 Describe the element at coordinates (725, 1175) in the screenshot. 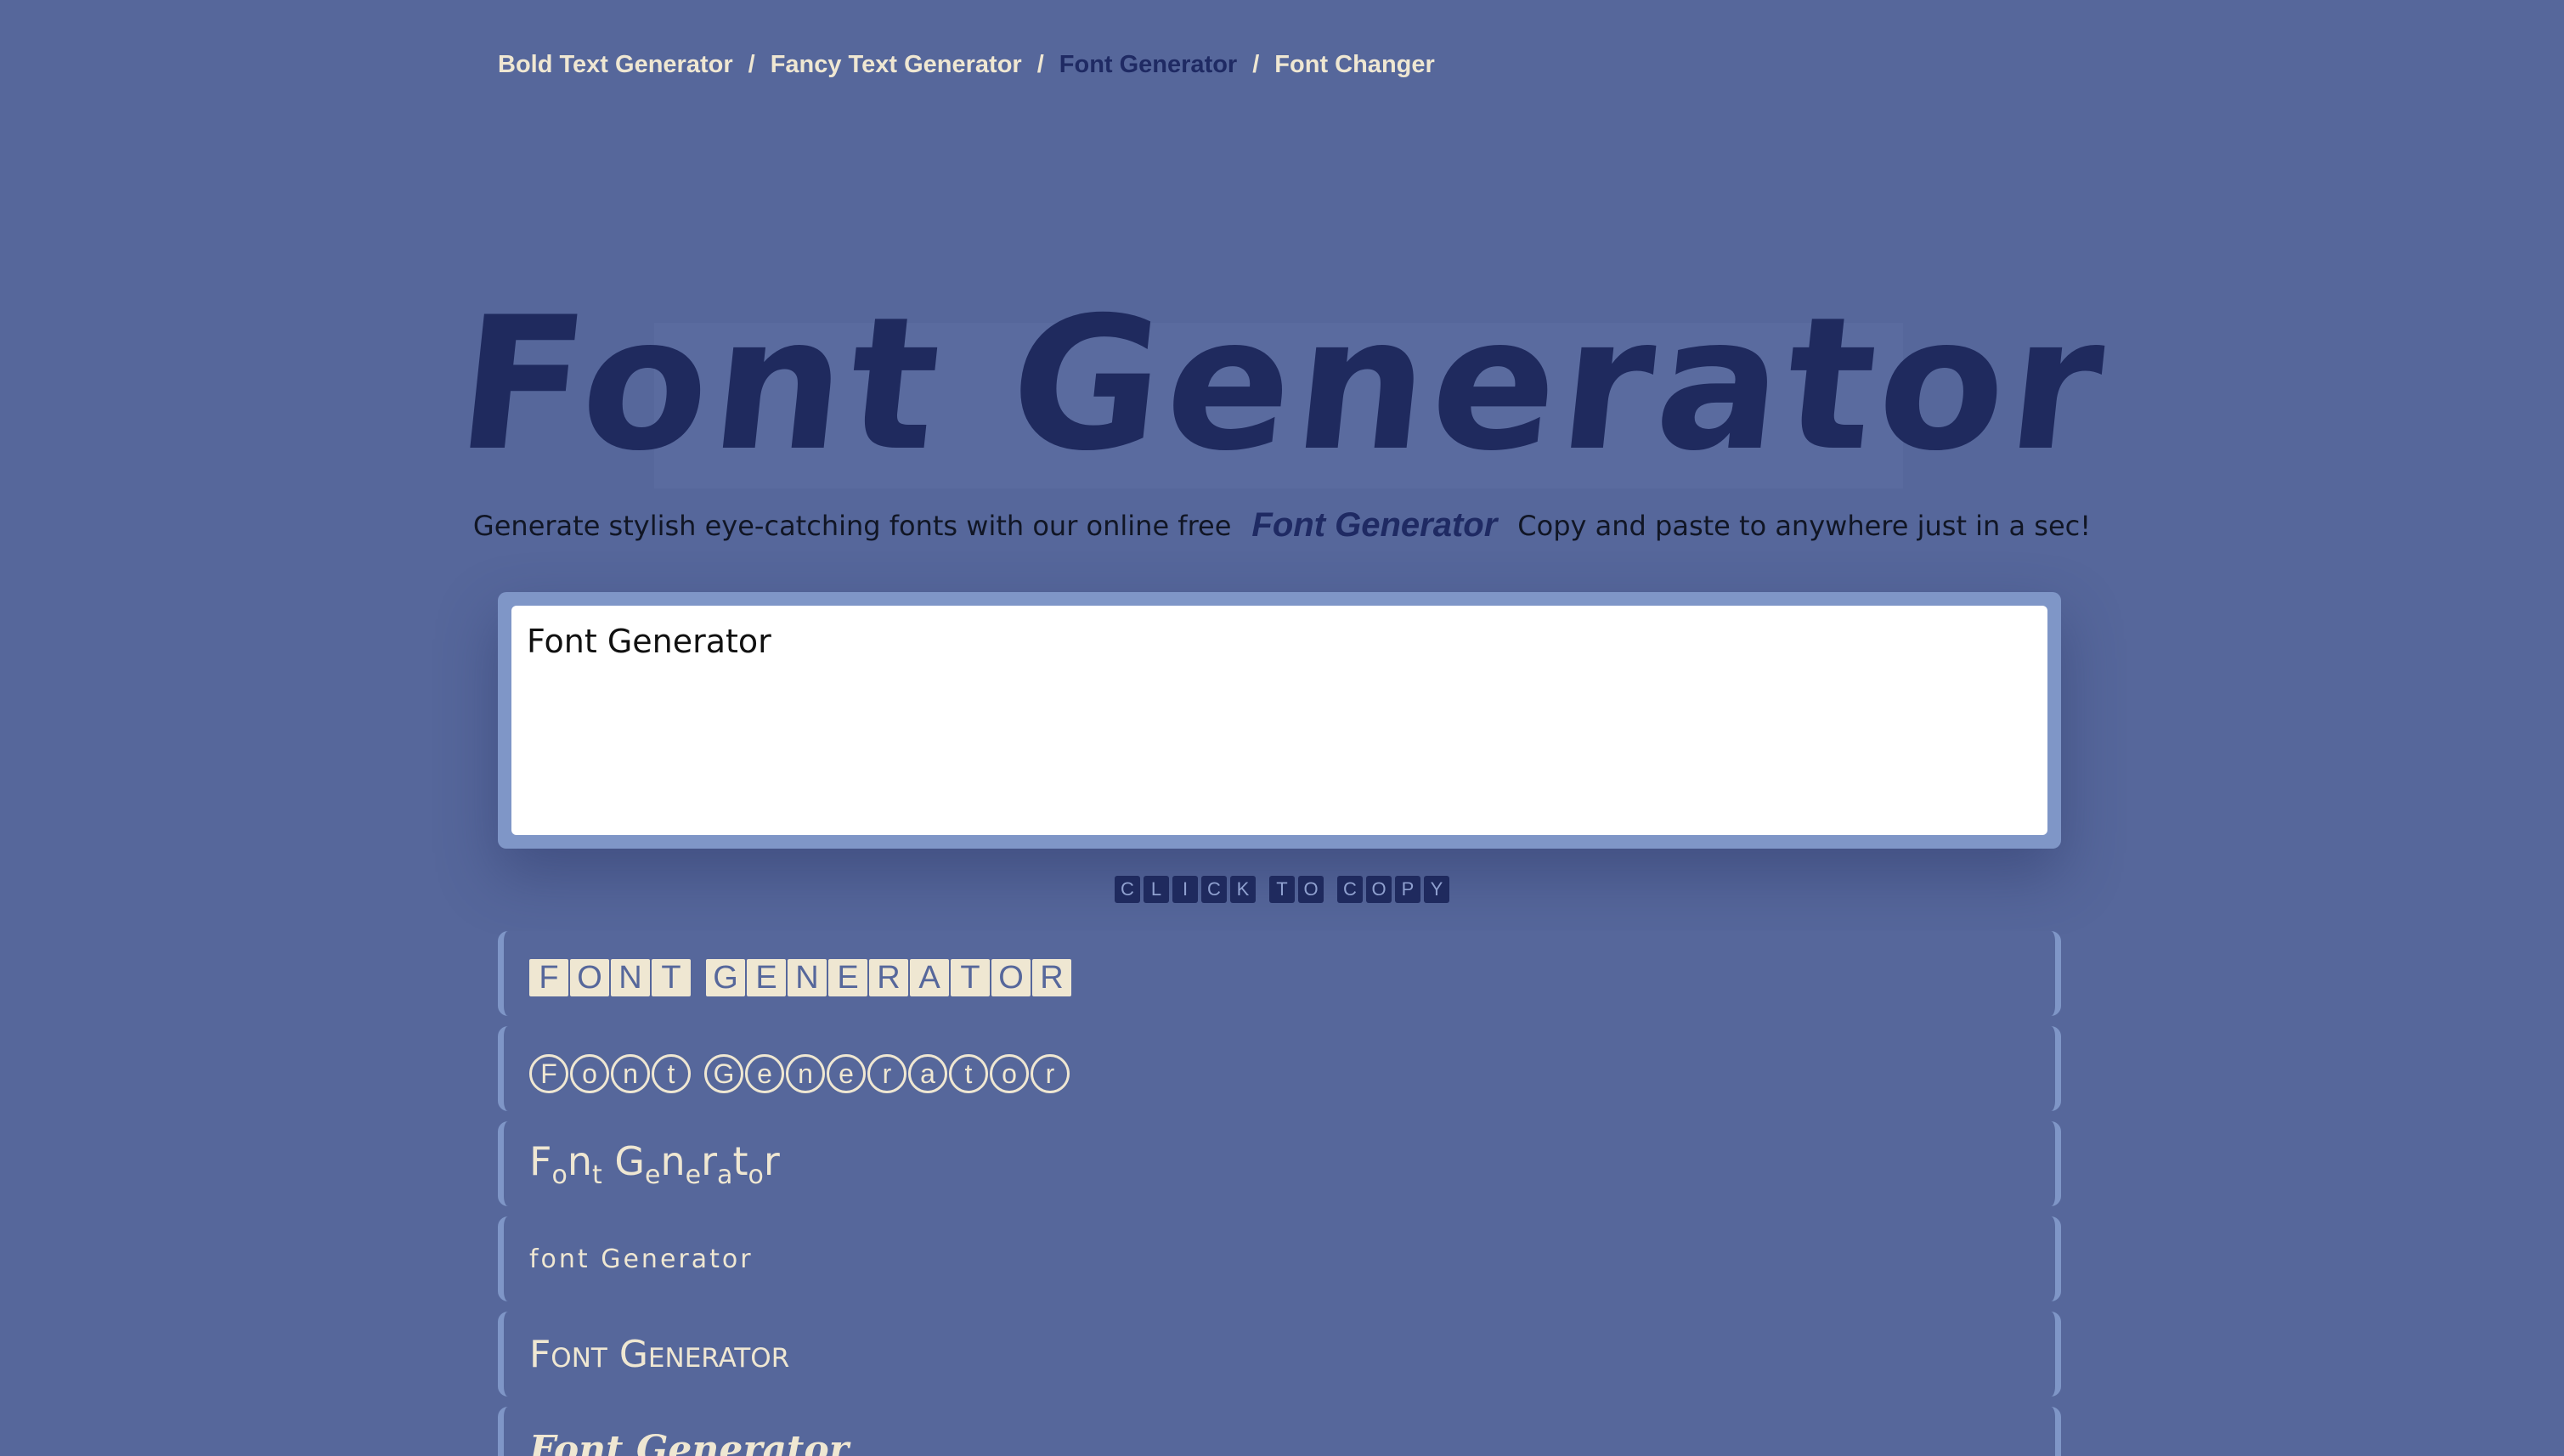

I see `wave-letter: a` at that location.